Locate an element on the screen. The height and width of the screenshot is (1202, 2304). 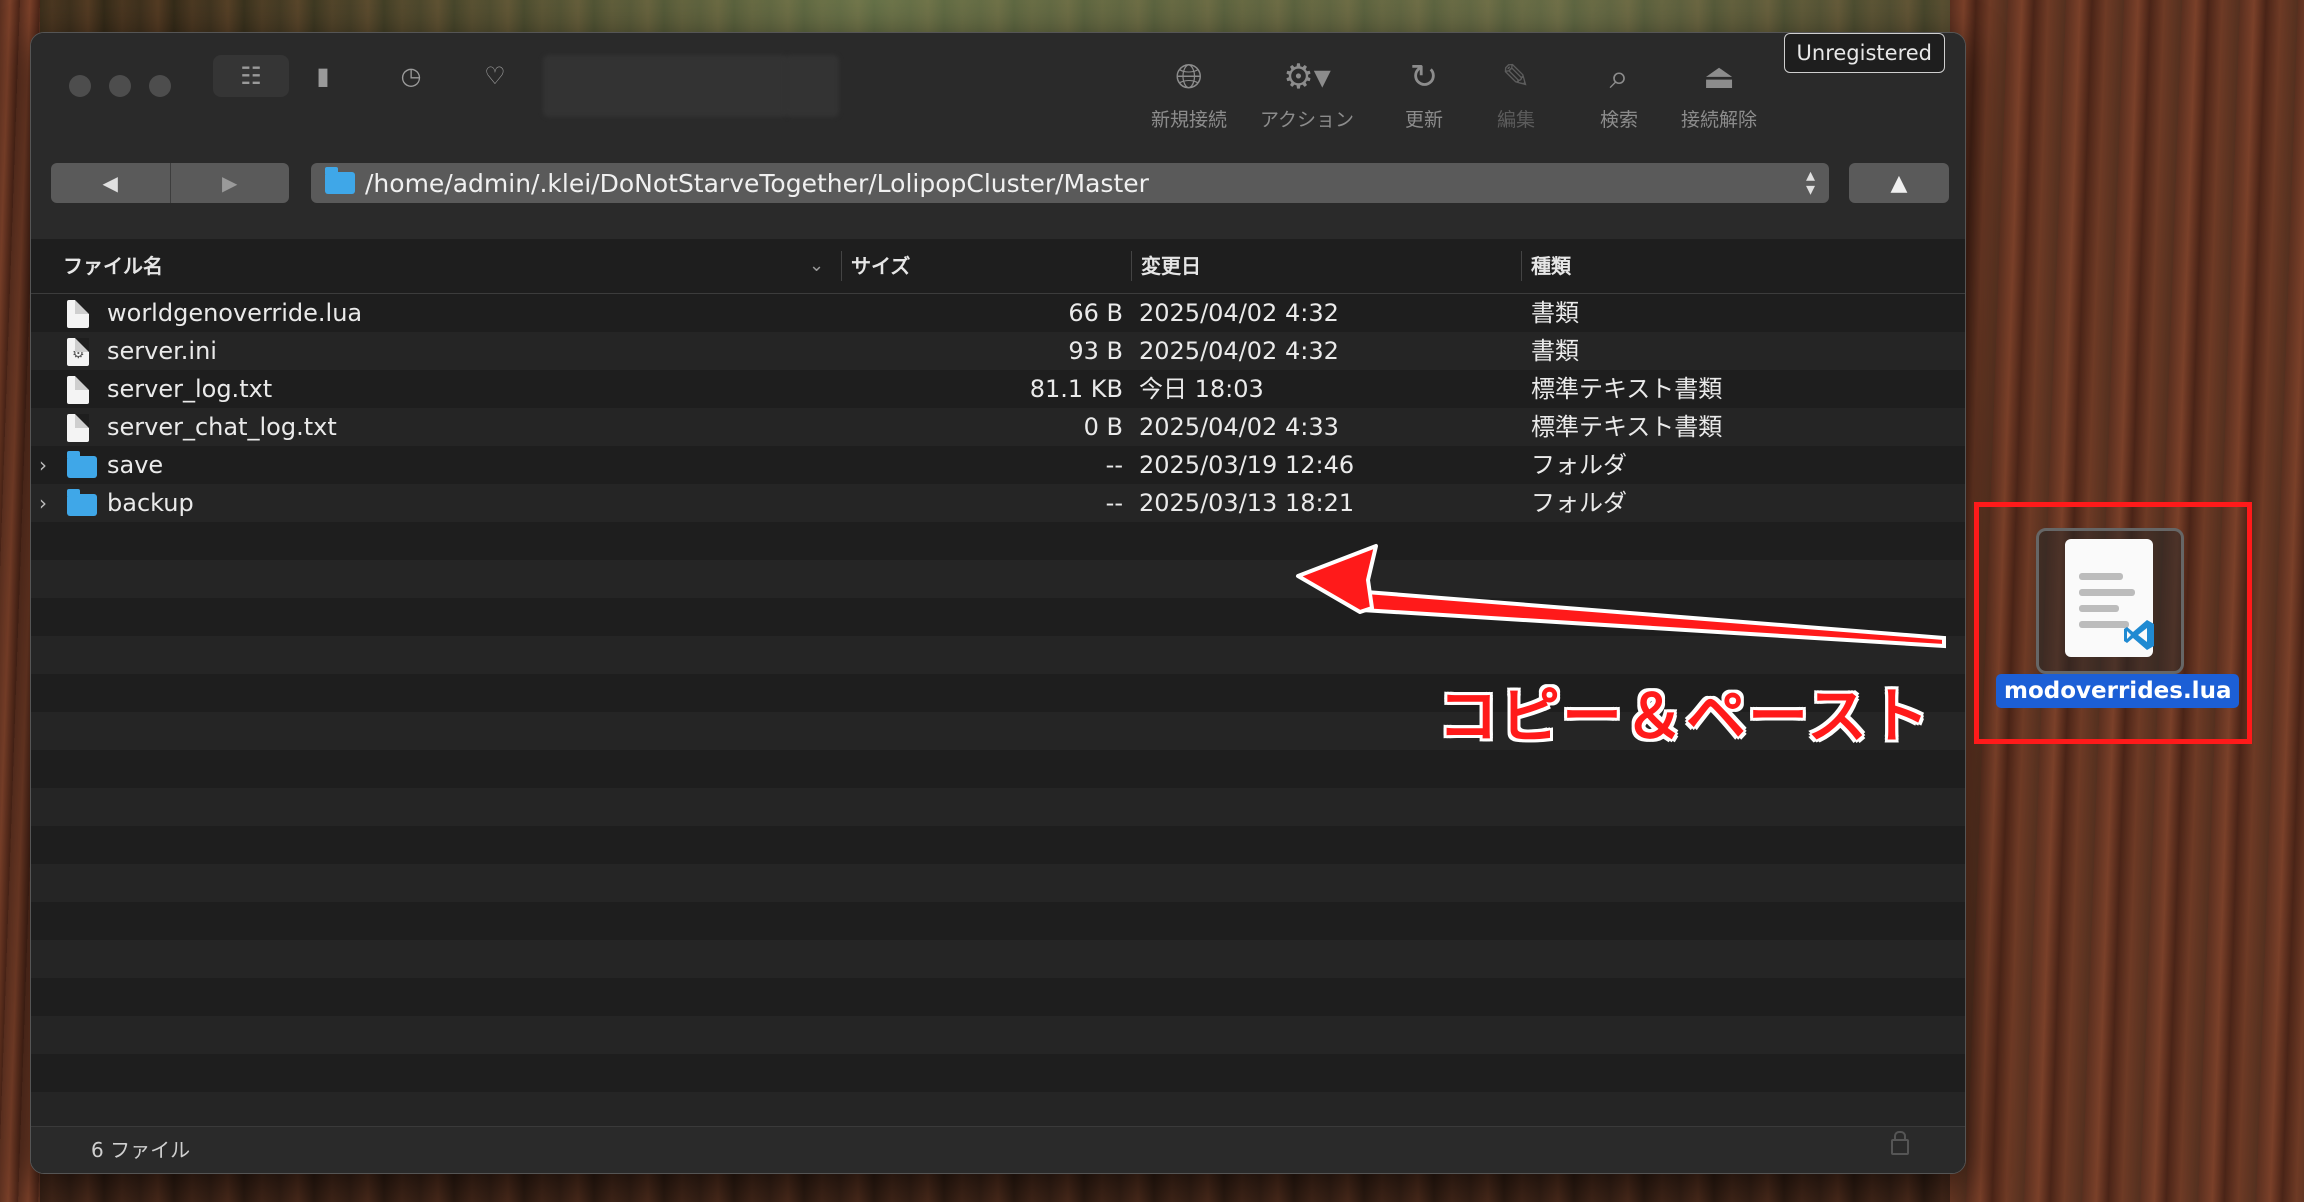
sort-chevron-icon: ⌄ is located at coordinates (816, 266).